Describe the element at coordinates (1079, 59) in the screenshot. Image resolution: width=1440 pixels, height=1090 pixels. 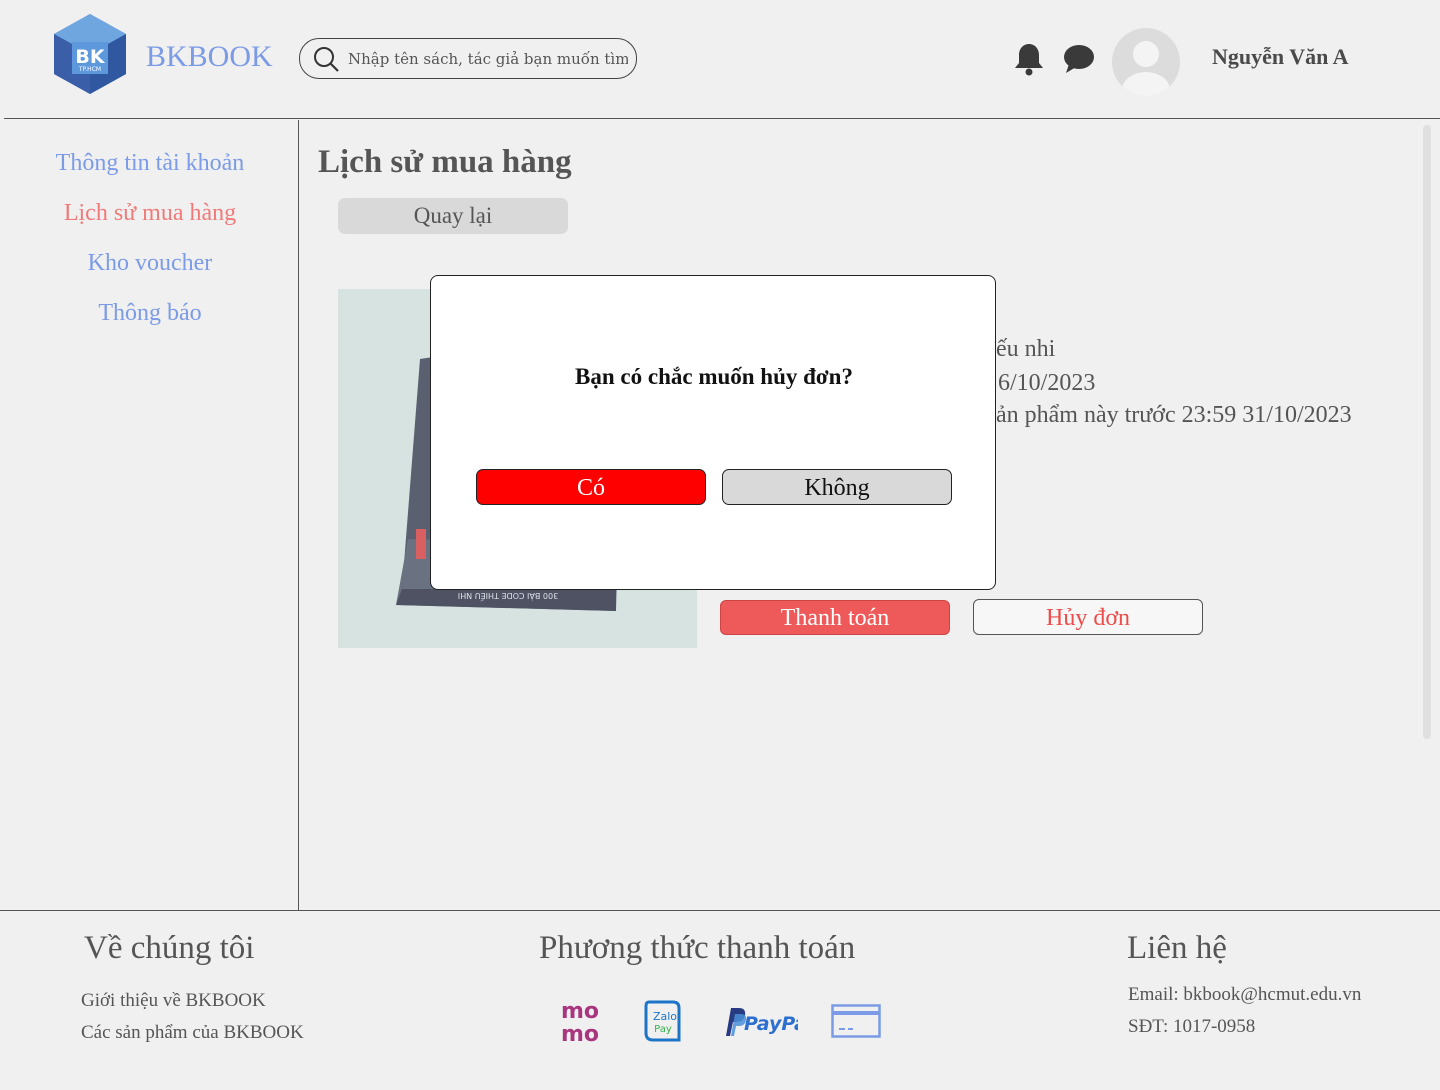
I see `chat-icon` at that location.